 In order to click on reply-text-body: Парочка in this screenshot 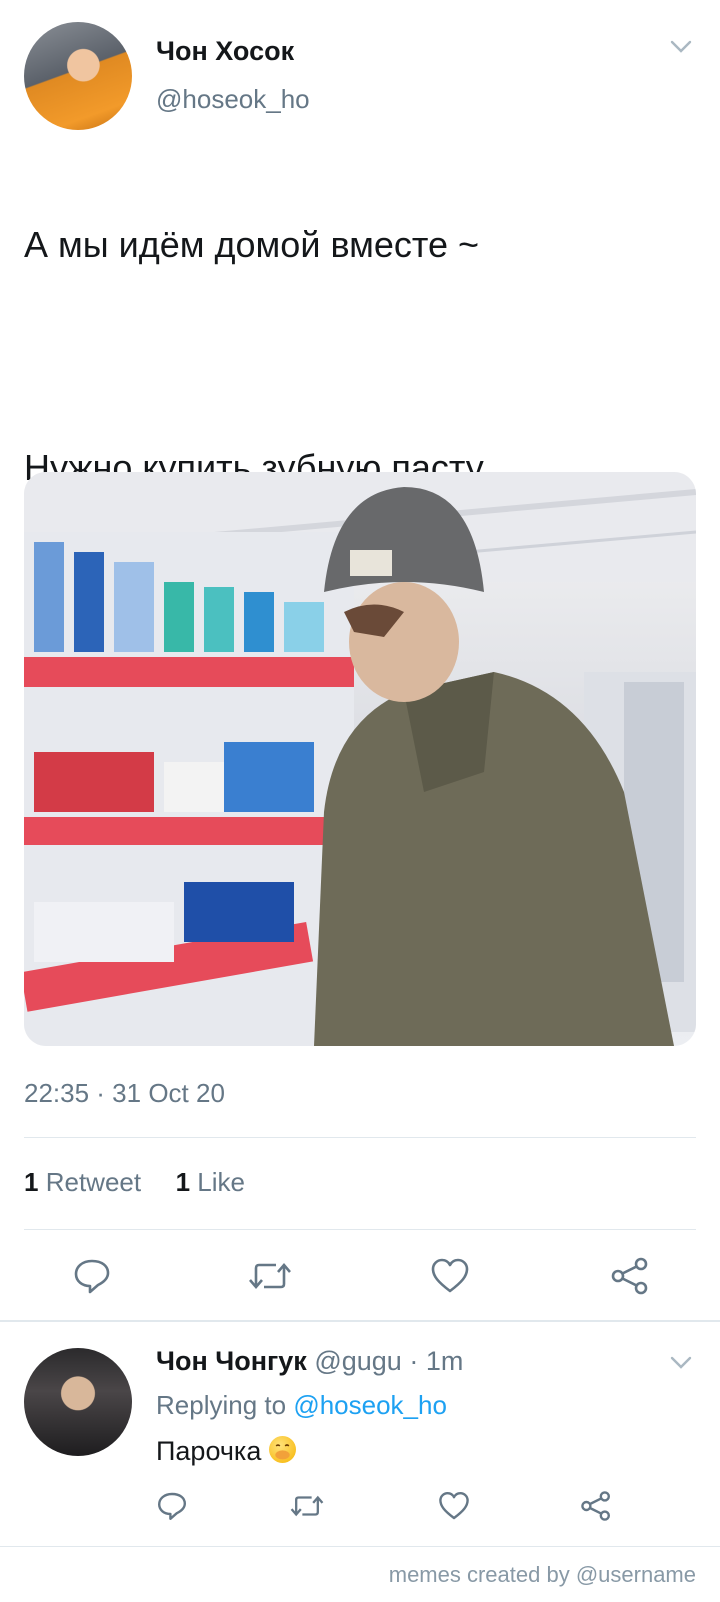, I will do `click(209, 1451)`.